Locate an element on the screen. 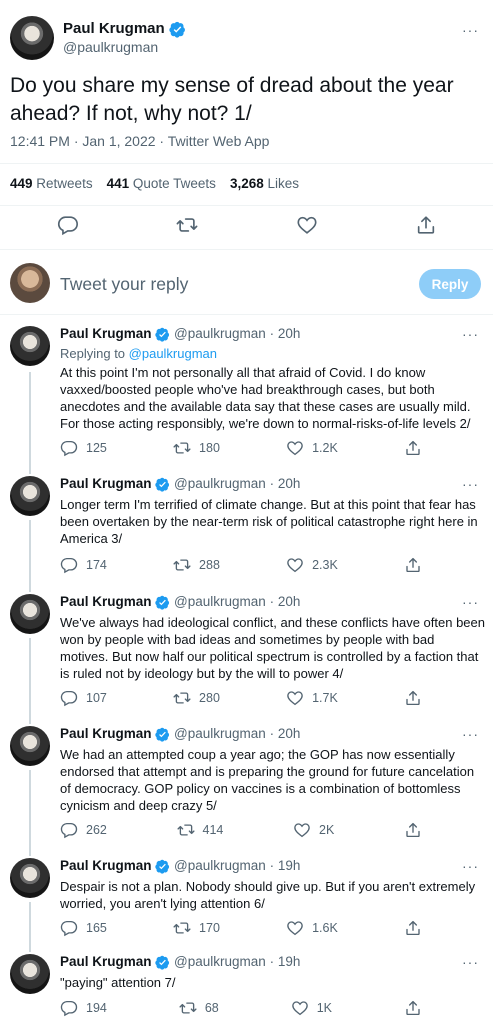 The image size is (493, 1024). reply-input: Tweet your reply is located at coordinates (124, 284).